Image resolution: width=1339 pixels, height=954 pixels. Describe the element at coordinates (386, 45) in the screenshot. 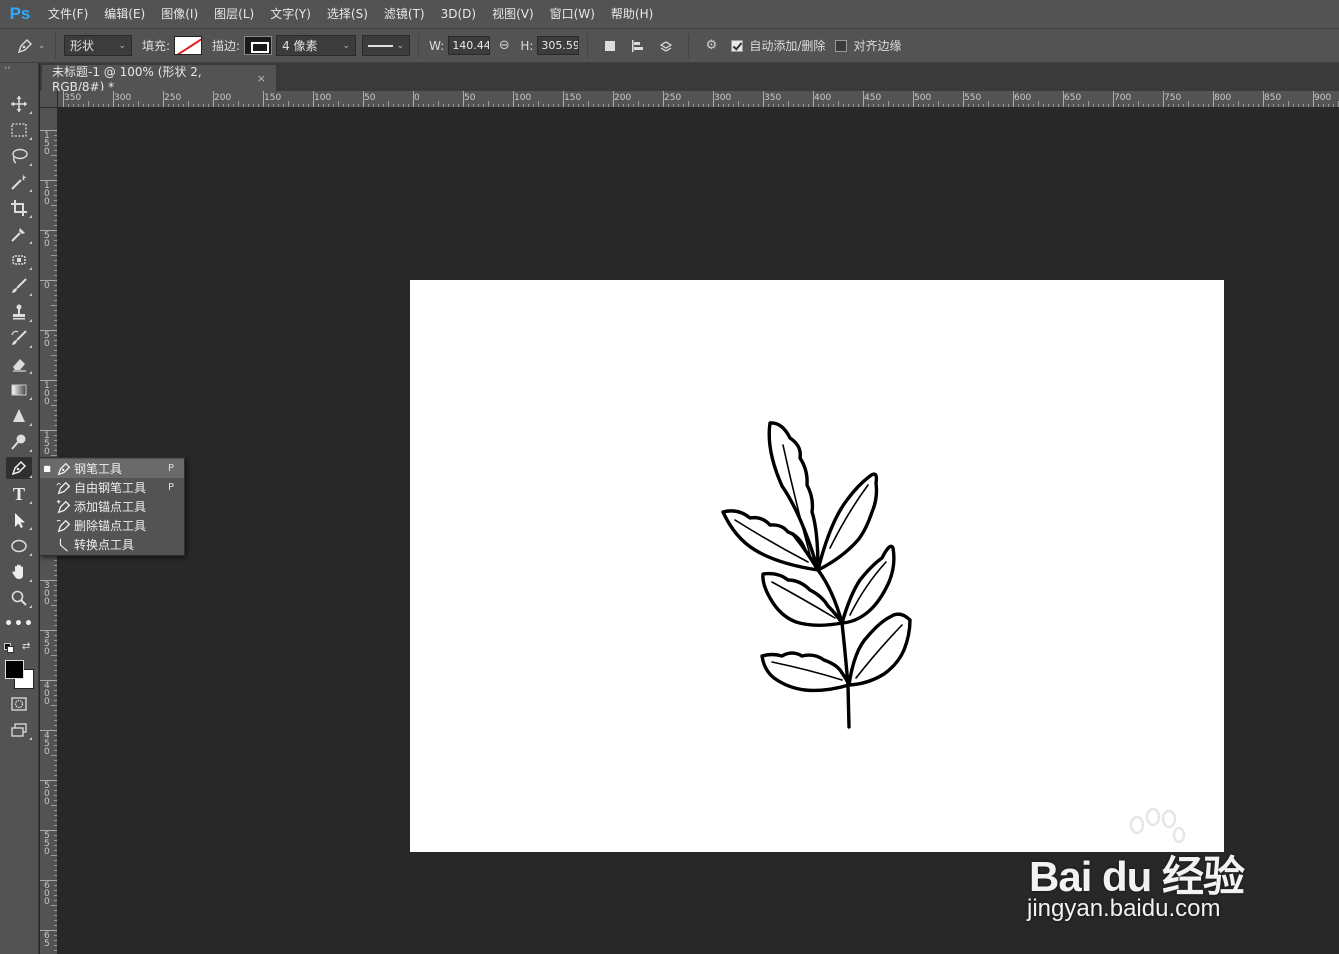

I see `stroke-type-select: ⌄` at that location.